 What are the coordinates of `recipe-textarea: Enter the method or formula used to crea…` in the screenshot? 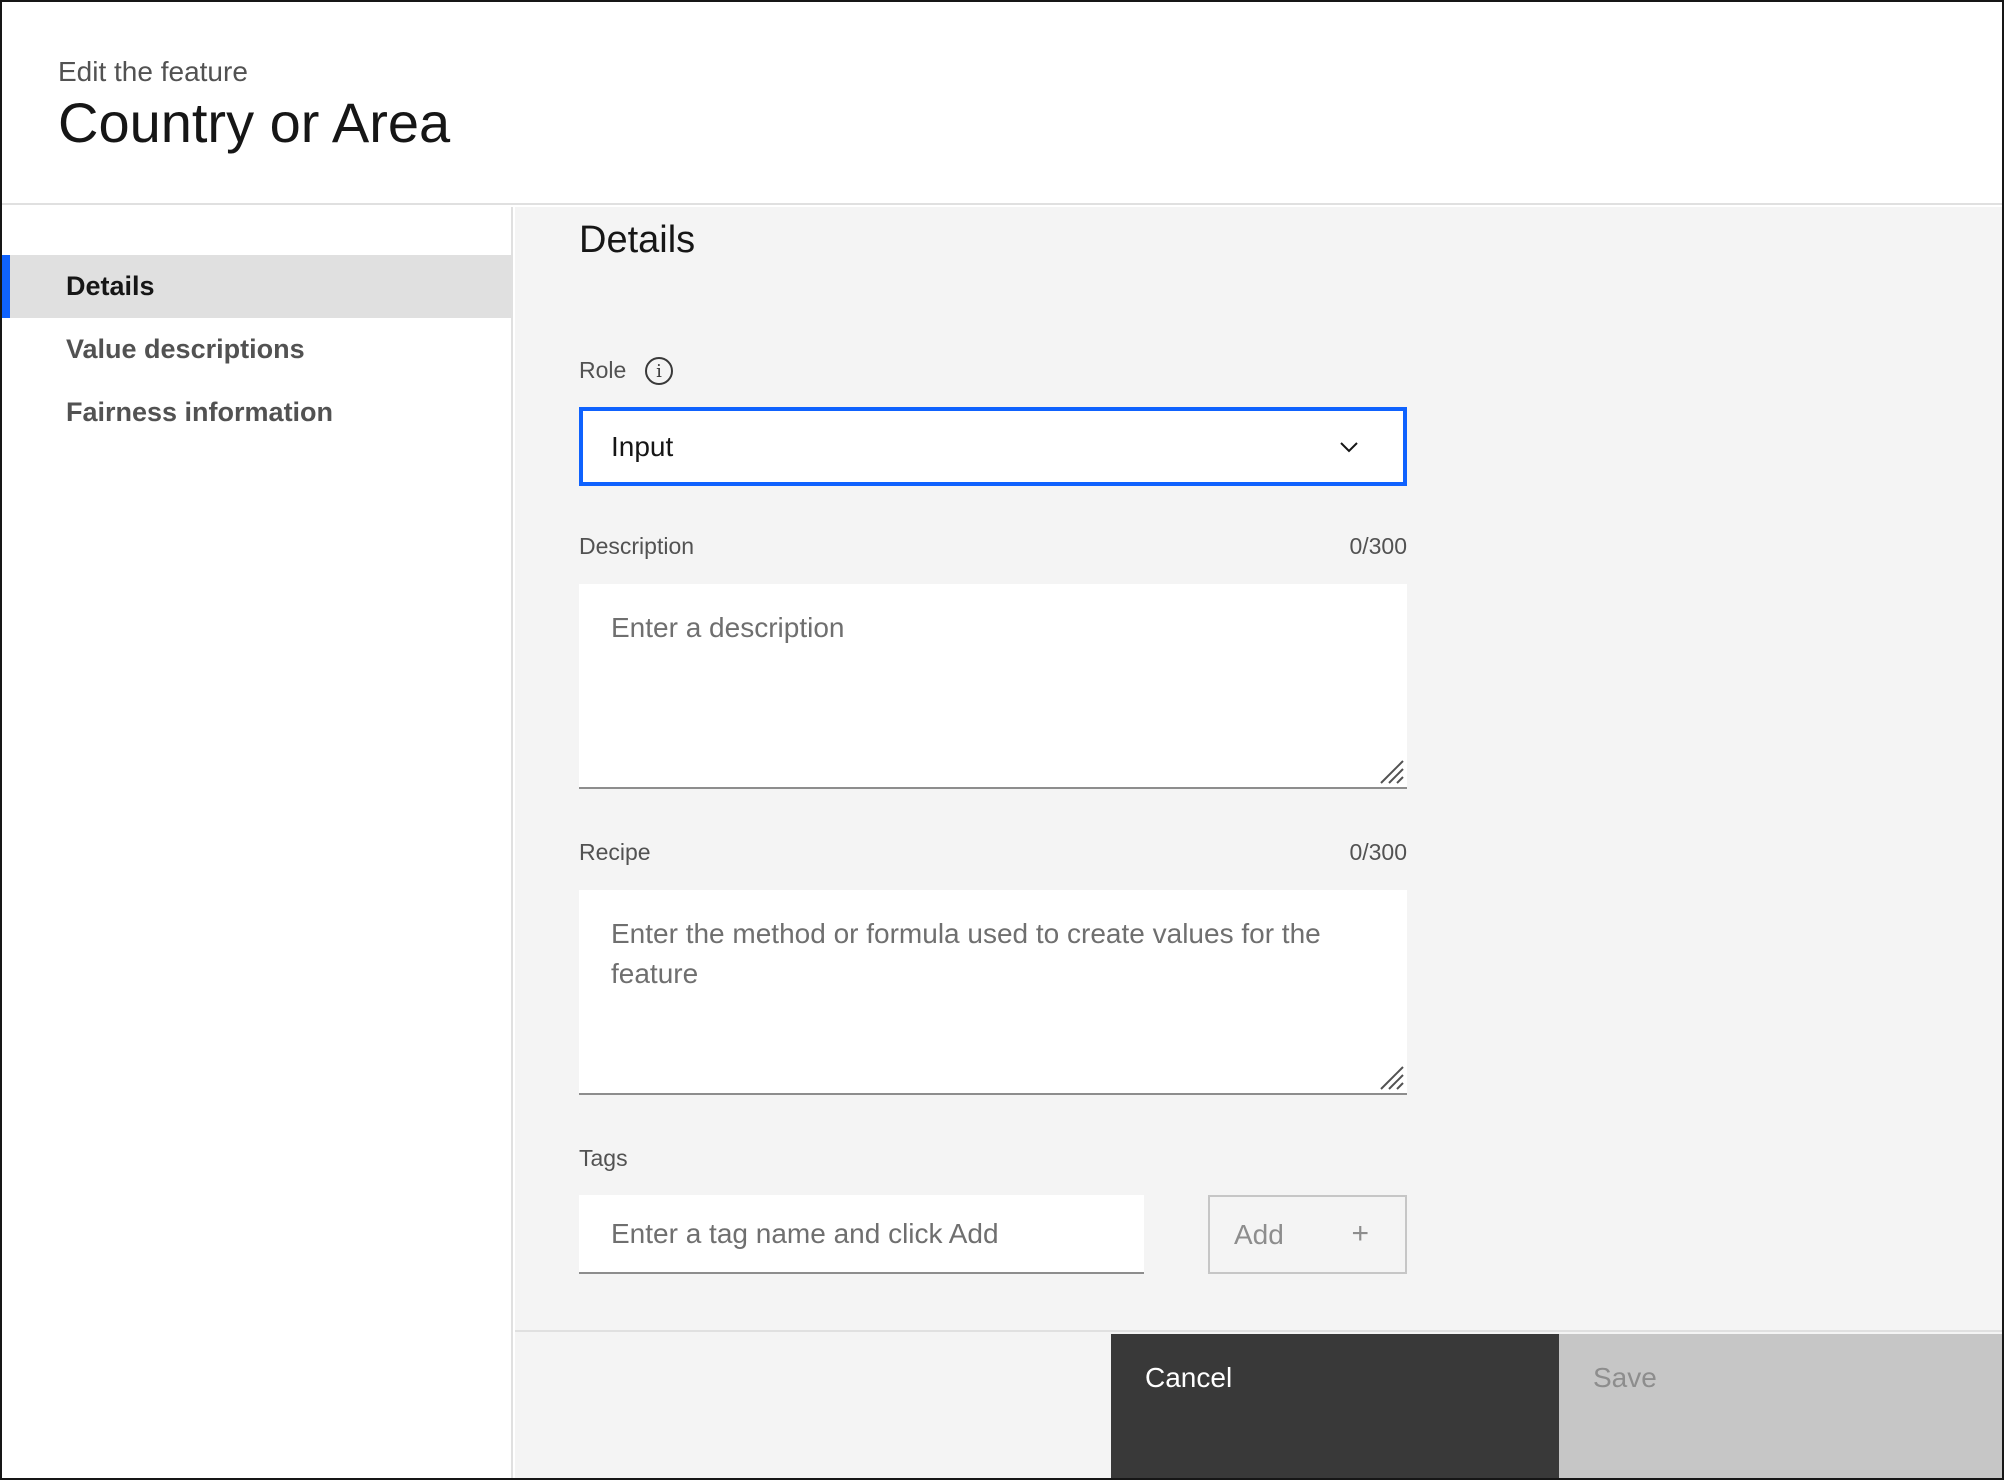 It's located at (993, 992).